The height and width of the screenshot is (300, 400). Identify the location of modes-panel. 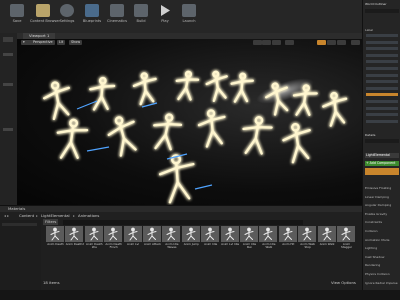
(9, 119).